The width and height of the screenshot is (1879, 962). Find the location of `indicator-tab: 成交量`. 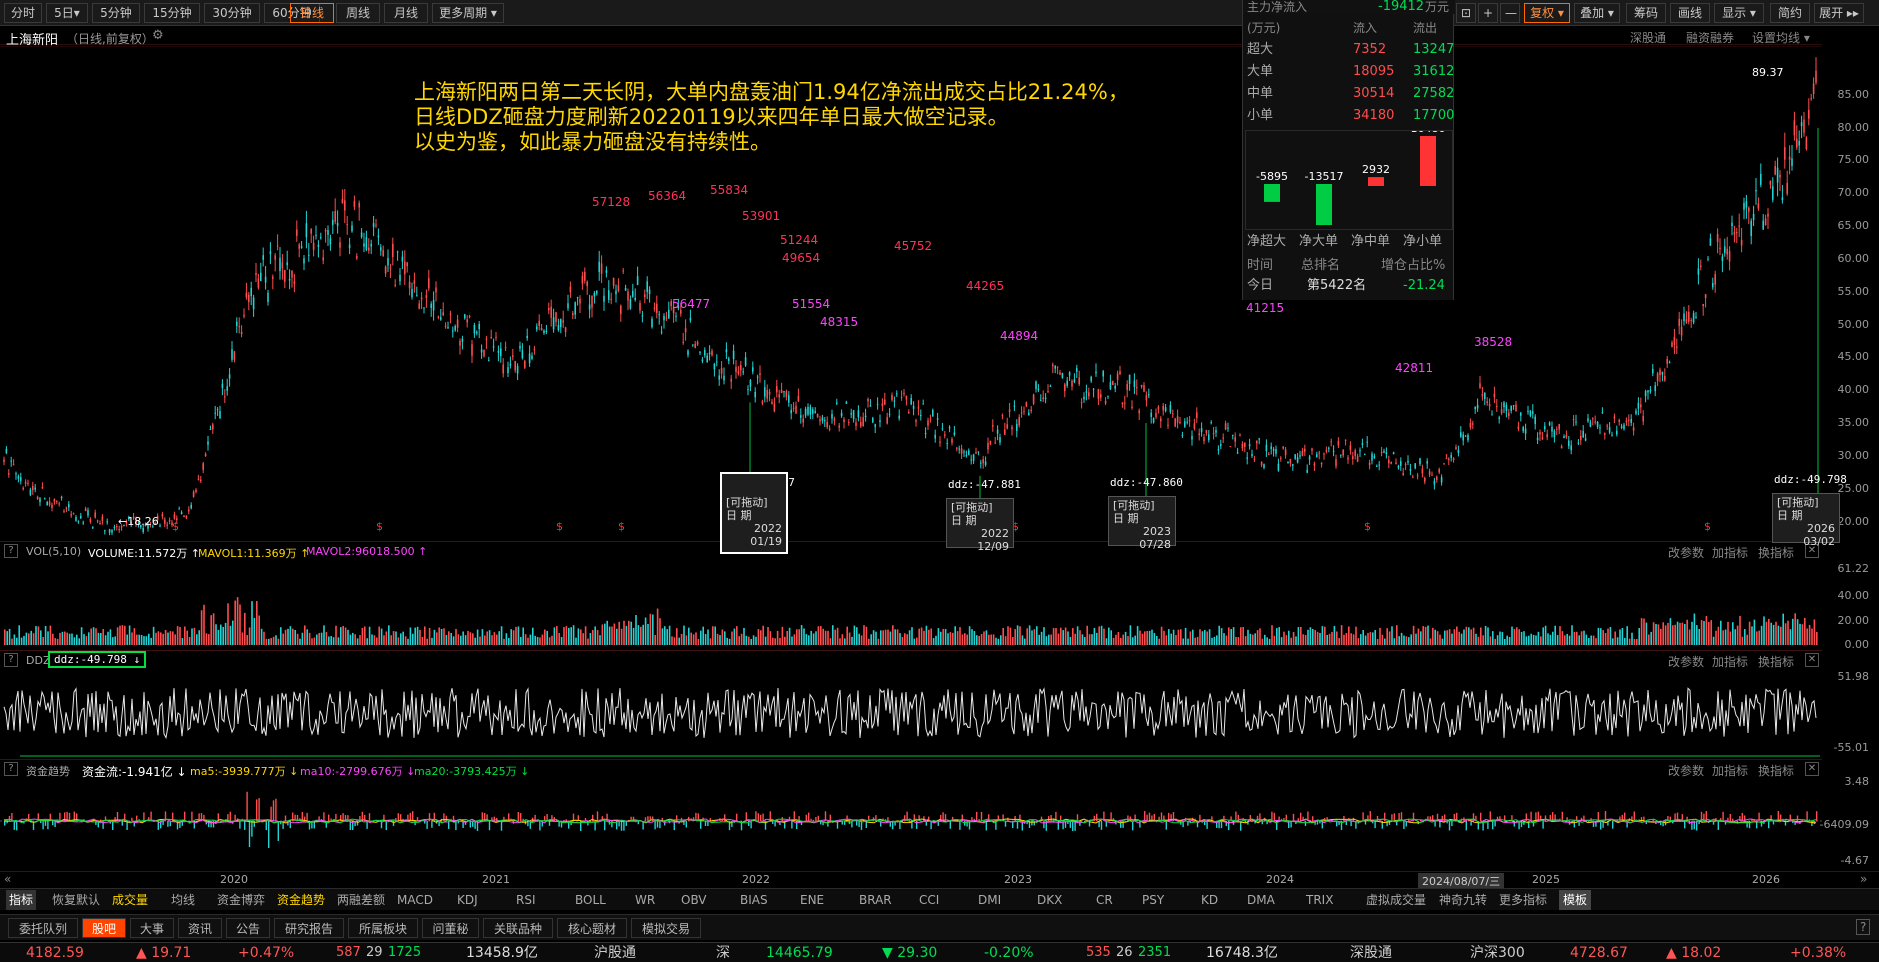

indicator-tab: 成交量 is located at coordinates (130, 900).